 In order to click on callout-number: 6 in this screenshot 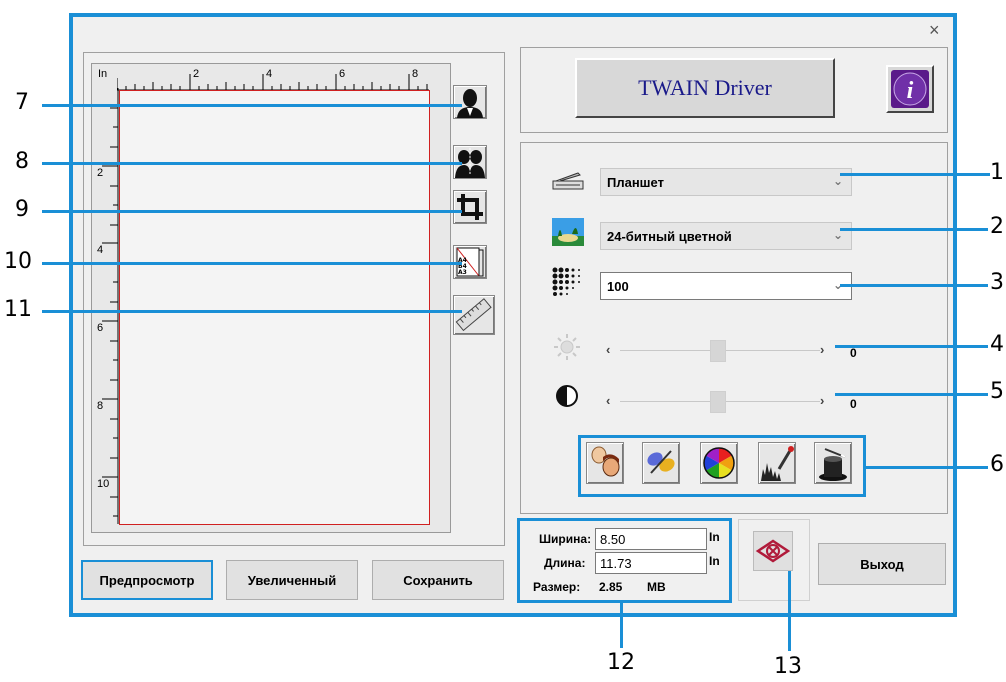, I will do `click(997, 464)`.